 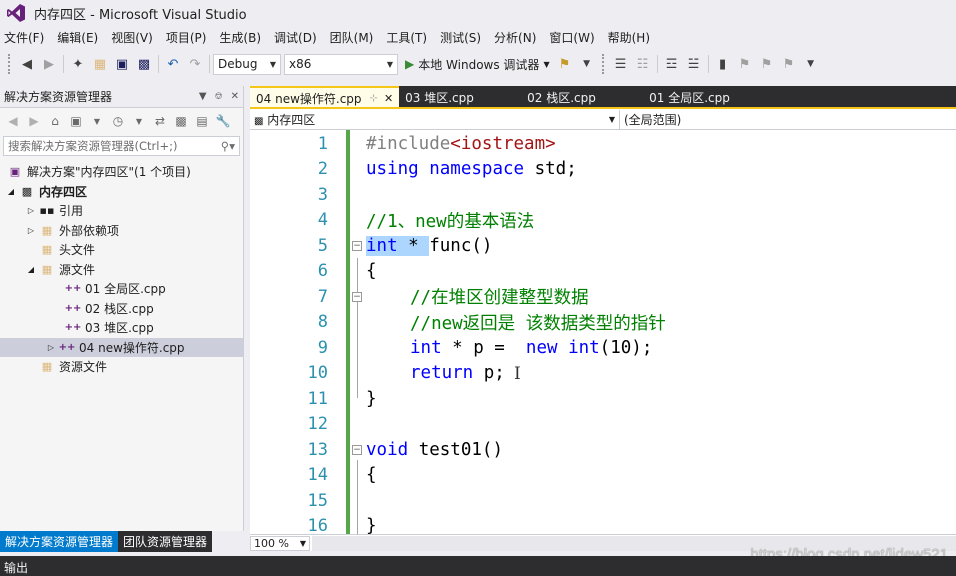 I want to click on sync-icon: ⇄, so click(x=160, y=121).